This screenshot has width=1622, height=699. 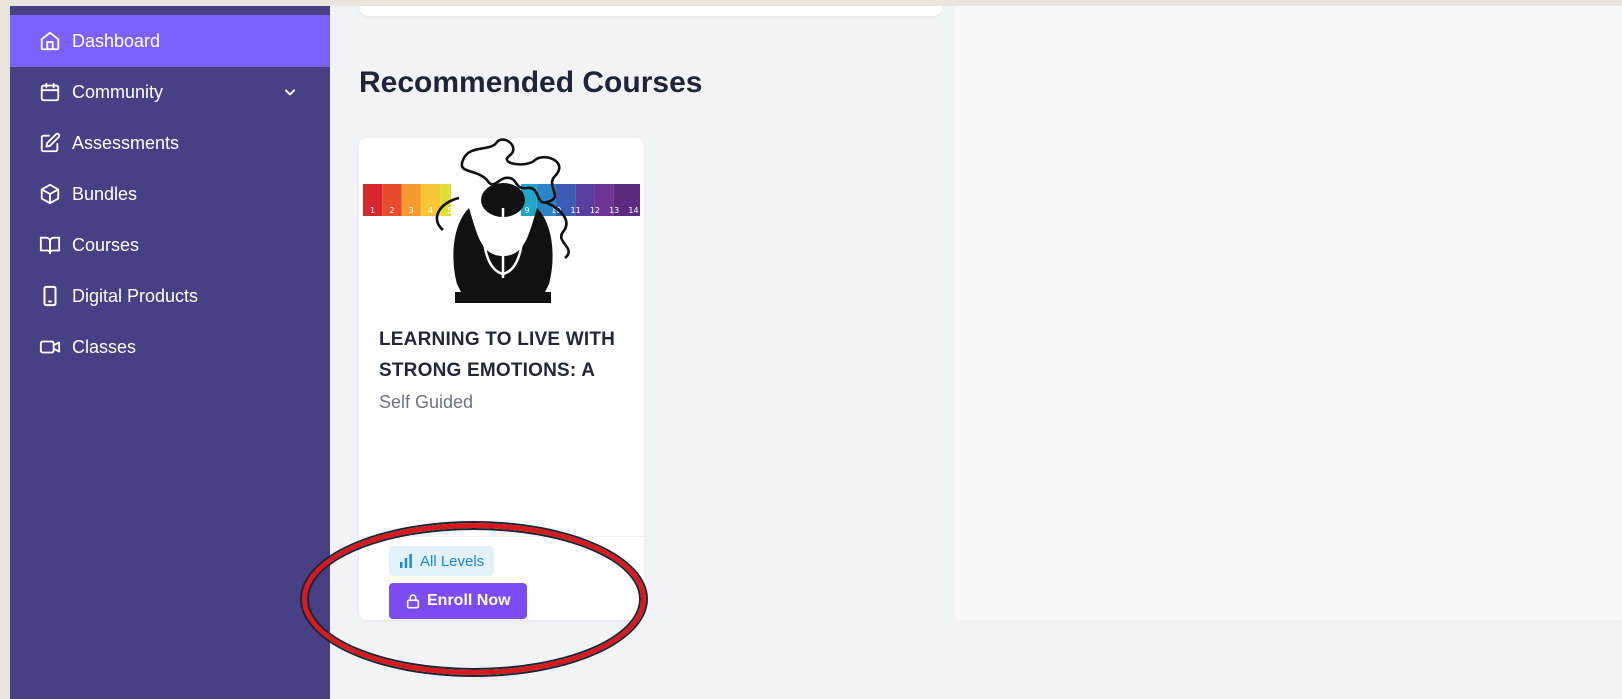 What do you see at coordinates (452, 561) in the screenshot?
I see `level-label: All Levels` at bounding box center [452, 561].